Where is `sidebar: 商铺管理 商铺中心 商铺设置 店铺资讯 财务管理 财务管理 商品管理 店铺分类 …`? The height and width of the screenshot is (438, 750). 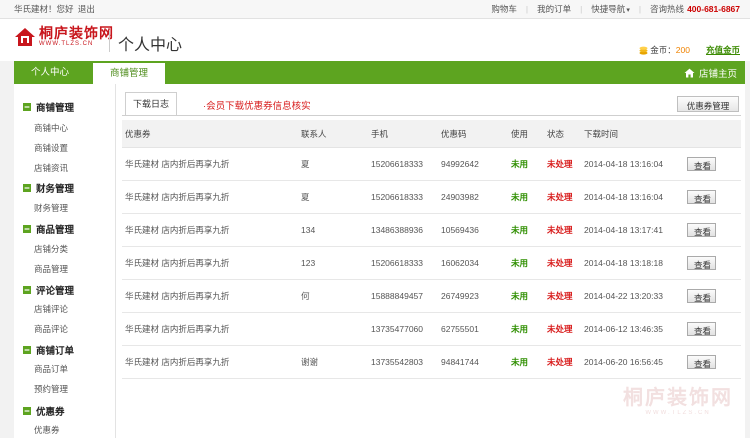
sidebar: 商铺管理 商铺中心 商铺设置 店铺资讯 财务管理 财务管理 商品管理 店铺分类 … is located at coordinates (65, 261).